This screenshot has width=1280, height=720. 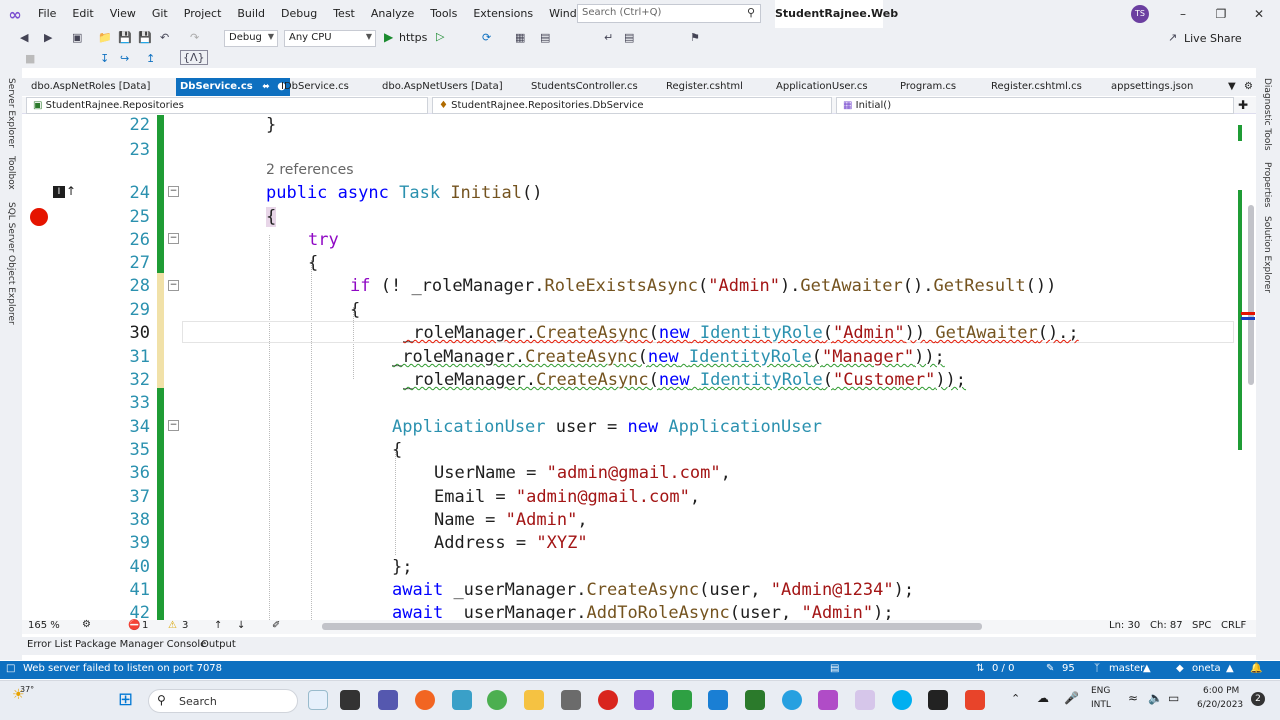 I want to click on menu-debug: Debug, so click(x=299, y=14).